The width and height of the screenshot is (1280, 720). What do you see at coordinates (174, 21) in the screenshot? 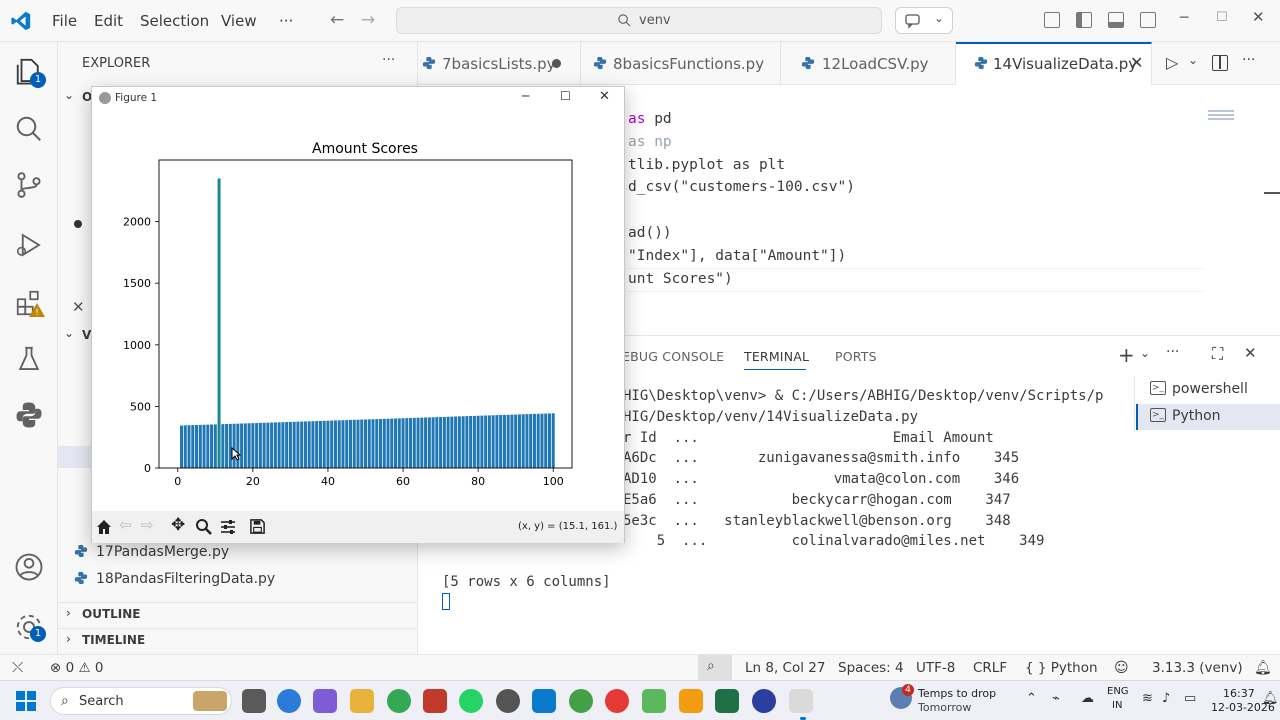
I see `menu-selection: Selection` at bounding box center [174, 21].